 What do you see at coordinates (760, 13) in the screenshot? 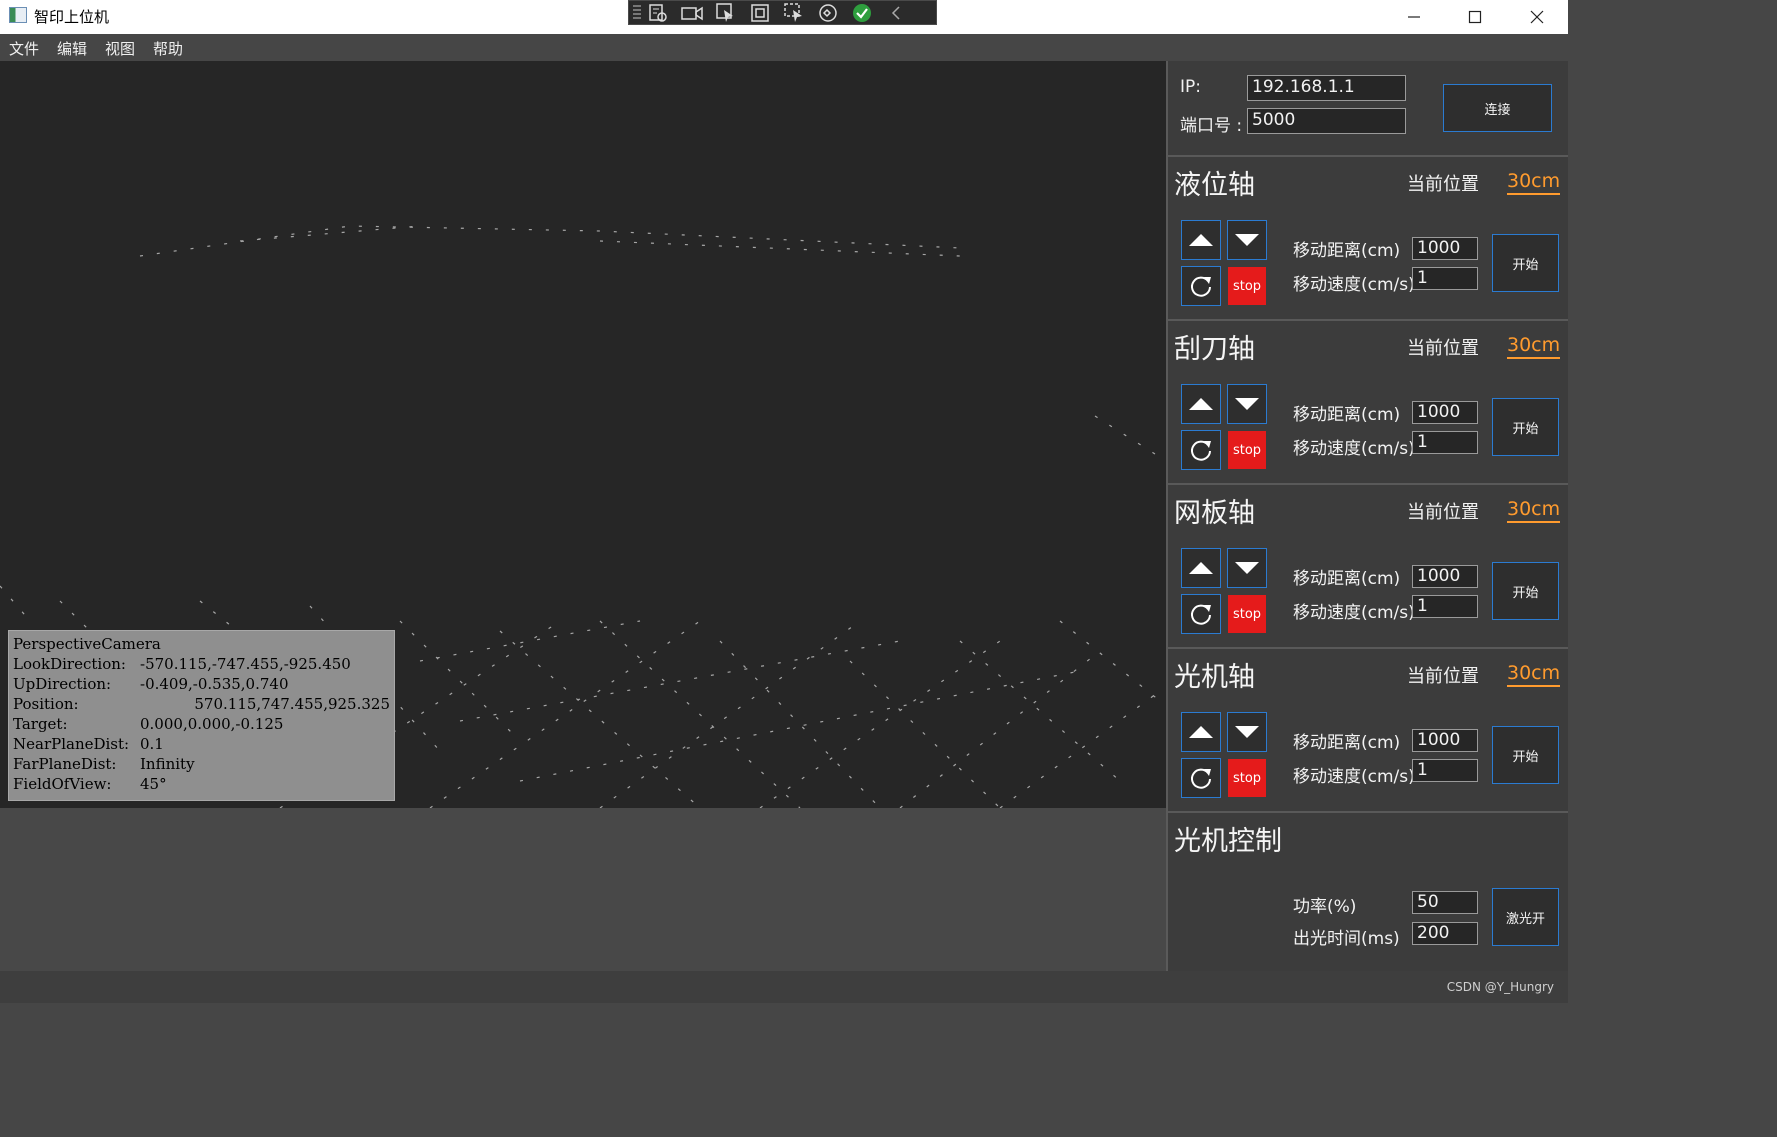
I see `layout-adorner-icon` at bounding box center [760, 13].